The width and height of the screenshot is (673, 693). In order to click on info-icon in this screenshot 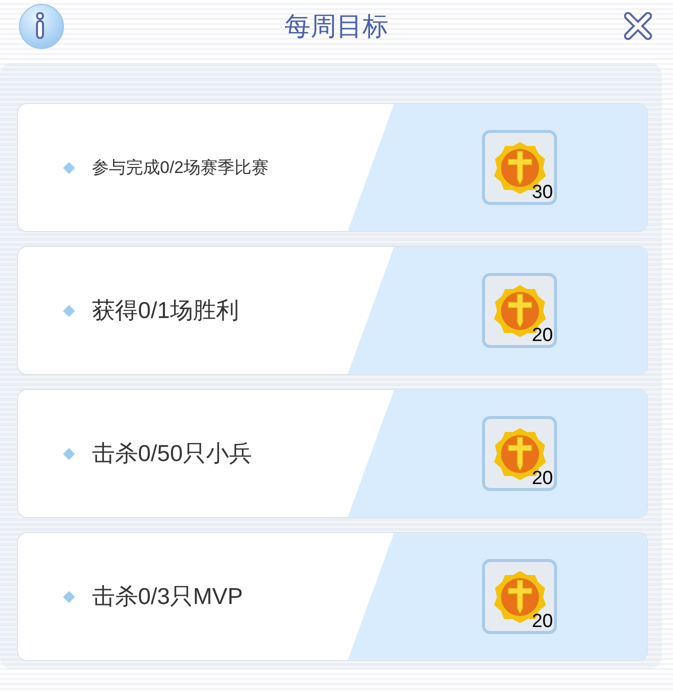, I will do `click(41, 26)`.